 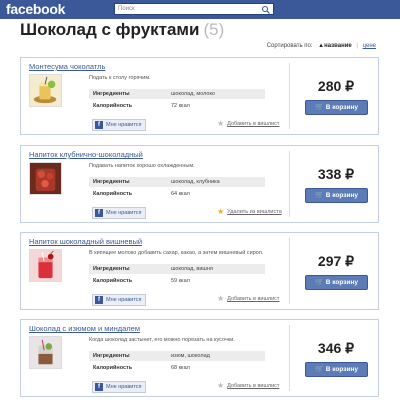 What do you see at coordinates (190, 356) in the screenshot?
I see `ingredients-value: изюм, шоколад` at bounding box center [190, 356].